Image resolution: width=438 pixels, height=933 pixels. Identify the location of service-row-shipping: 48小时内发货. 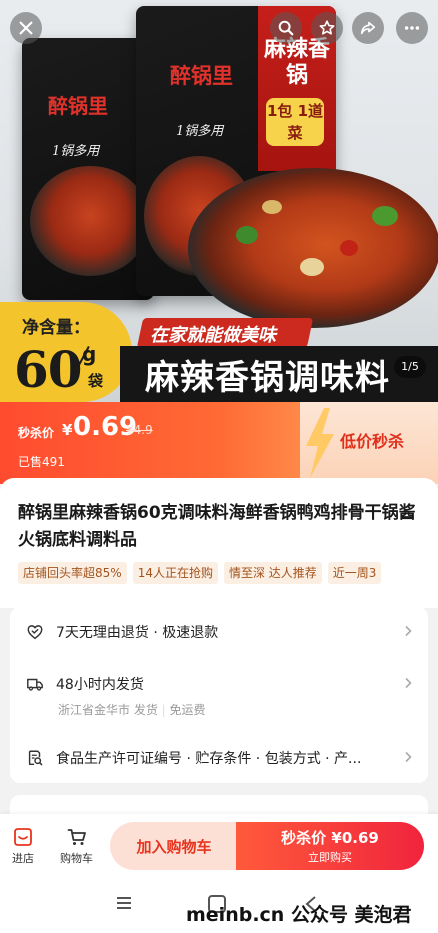
(85, 684).